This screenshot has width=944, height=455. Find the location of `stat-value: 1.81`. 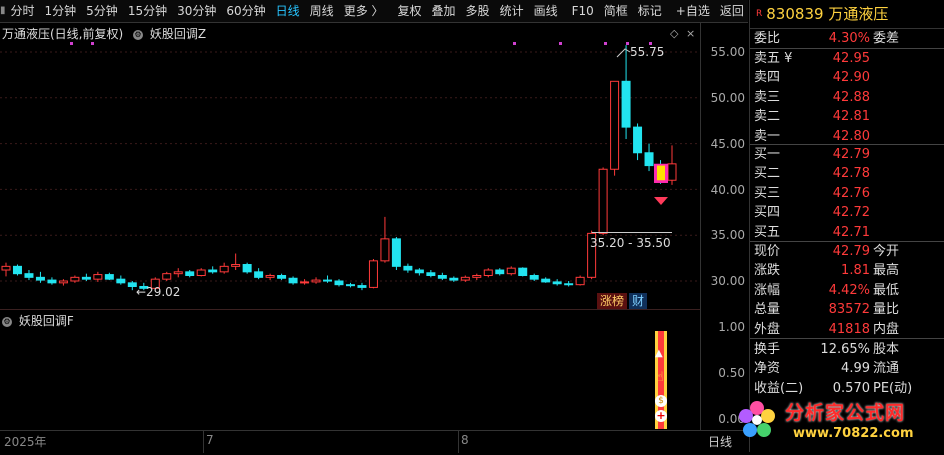

stat-value: 1.81 is located at coordinates (855, 271).